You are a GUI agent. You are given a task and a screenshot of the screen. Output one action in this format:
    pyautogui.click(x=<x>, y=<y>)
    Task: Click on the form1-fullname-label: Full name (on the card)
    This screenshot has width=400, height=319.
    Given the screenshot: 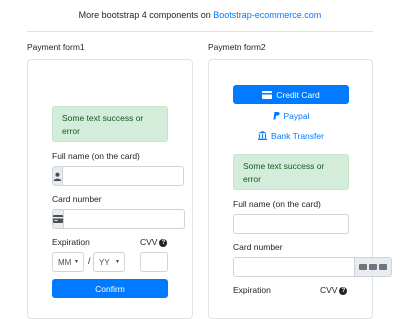 What is the action you would take?
    pyautogui.click(x=96, y=156)
    